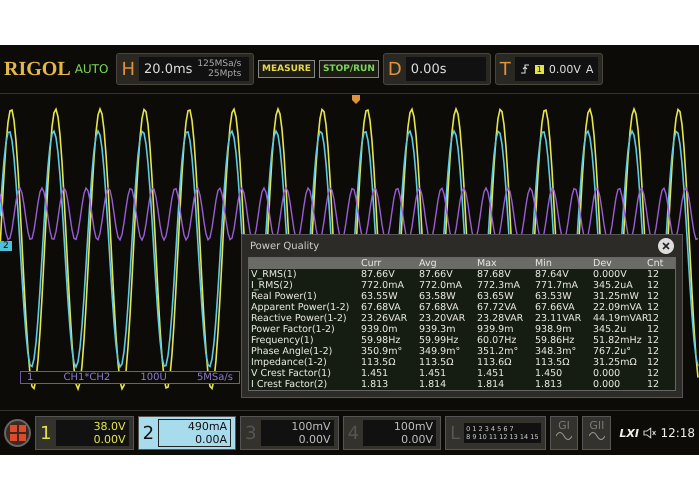 This screenshot has height=500, width=699. What do you see at coordinates (219, 64) in the screenshot?
I see `sample-rate: 125MSa/s` at bounding box center [219, 64].